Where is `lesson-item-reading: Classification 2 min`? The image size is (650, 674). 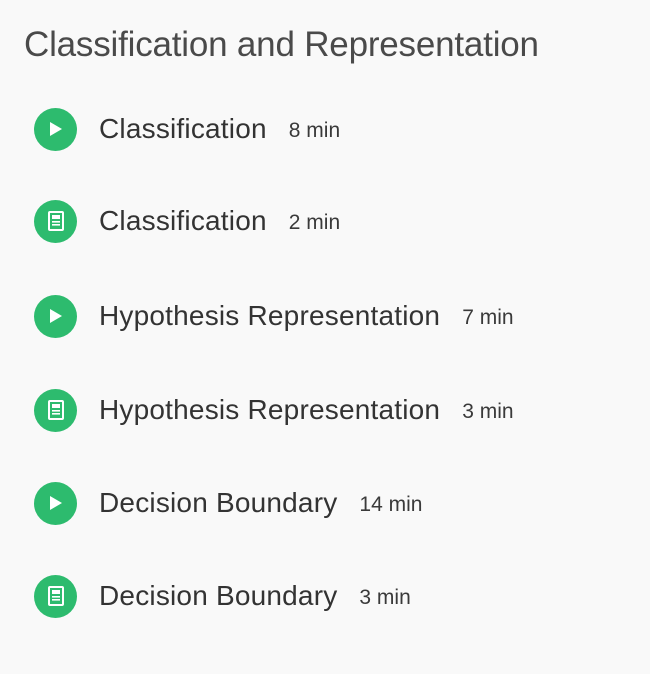 lesson-item-reading: Classification 2 min is located at coordinates (187, 221).